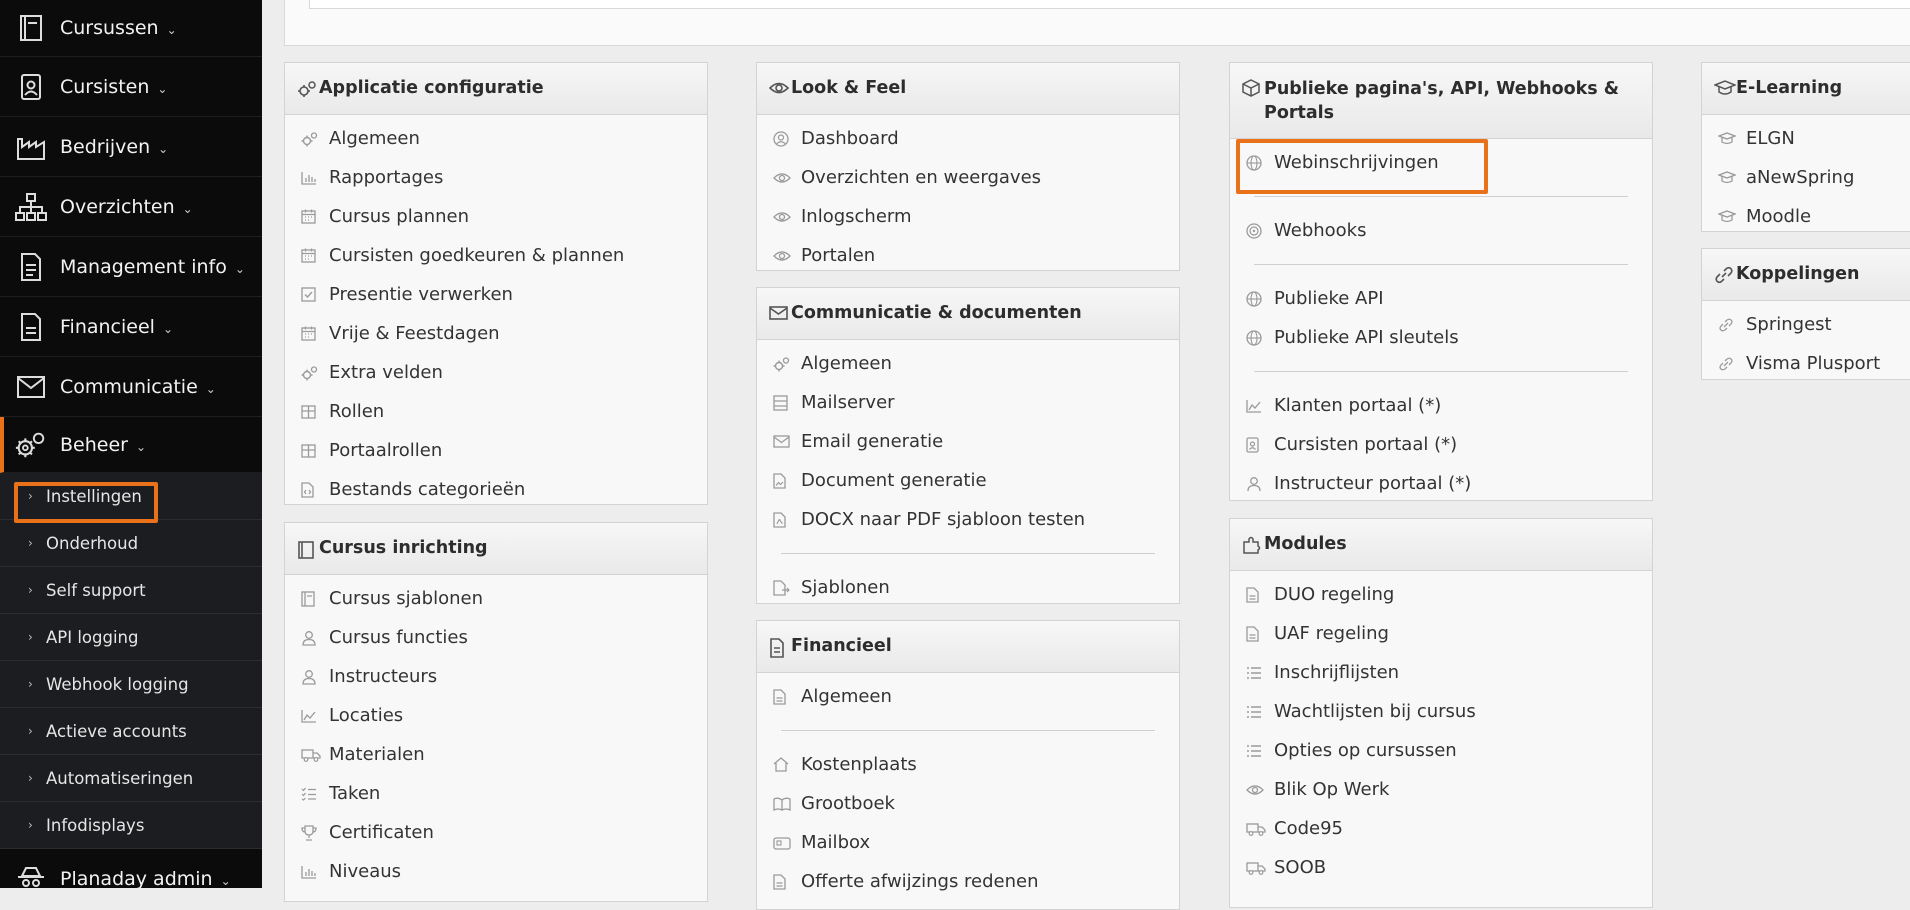  Describe the element at coordinates (496, 177) in the screenshot. I see `link-rapportages: Rapportages` at that location.